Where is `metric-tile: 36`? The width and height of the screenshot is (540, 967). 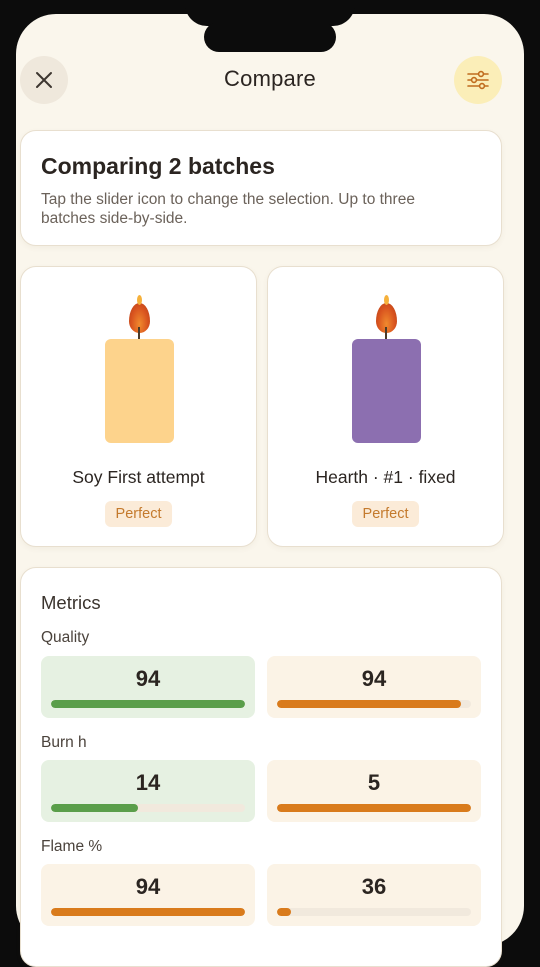
metric-tile: 36 is located at coordinates (374, 895).